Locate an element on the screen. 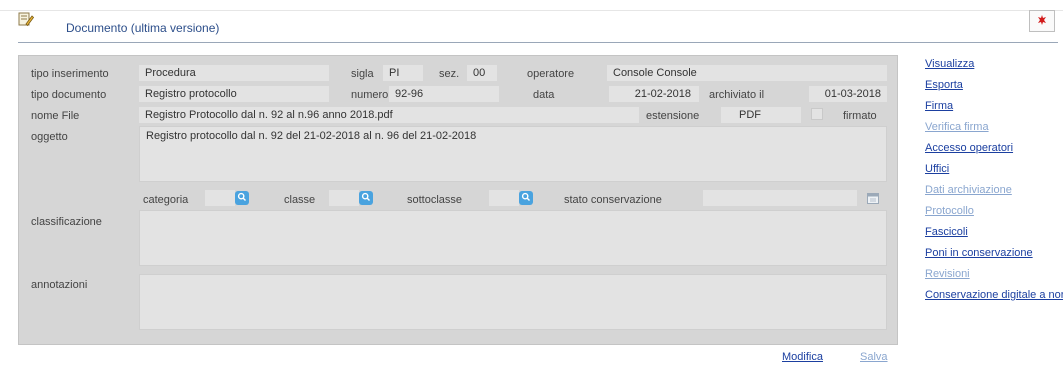 The image size is (1063, 370). categoria-search-button is located at coordinates (242, 198).